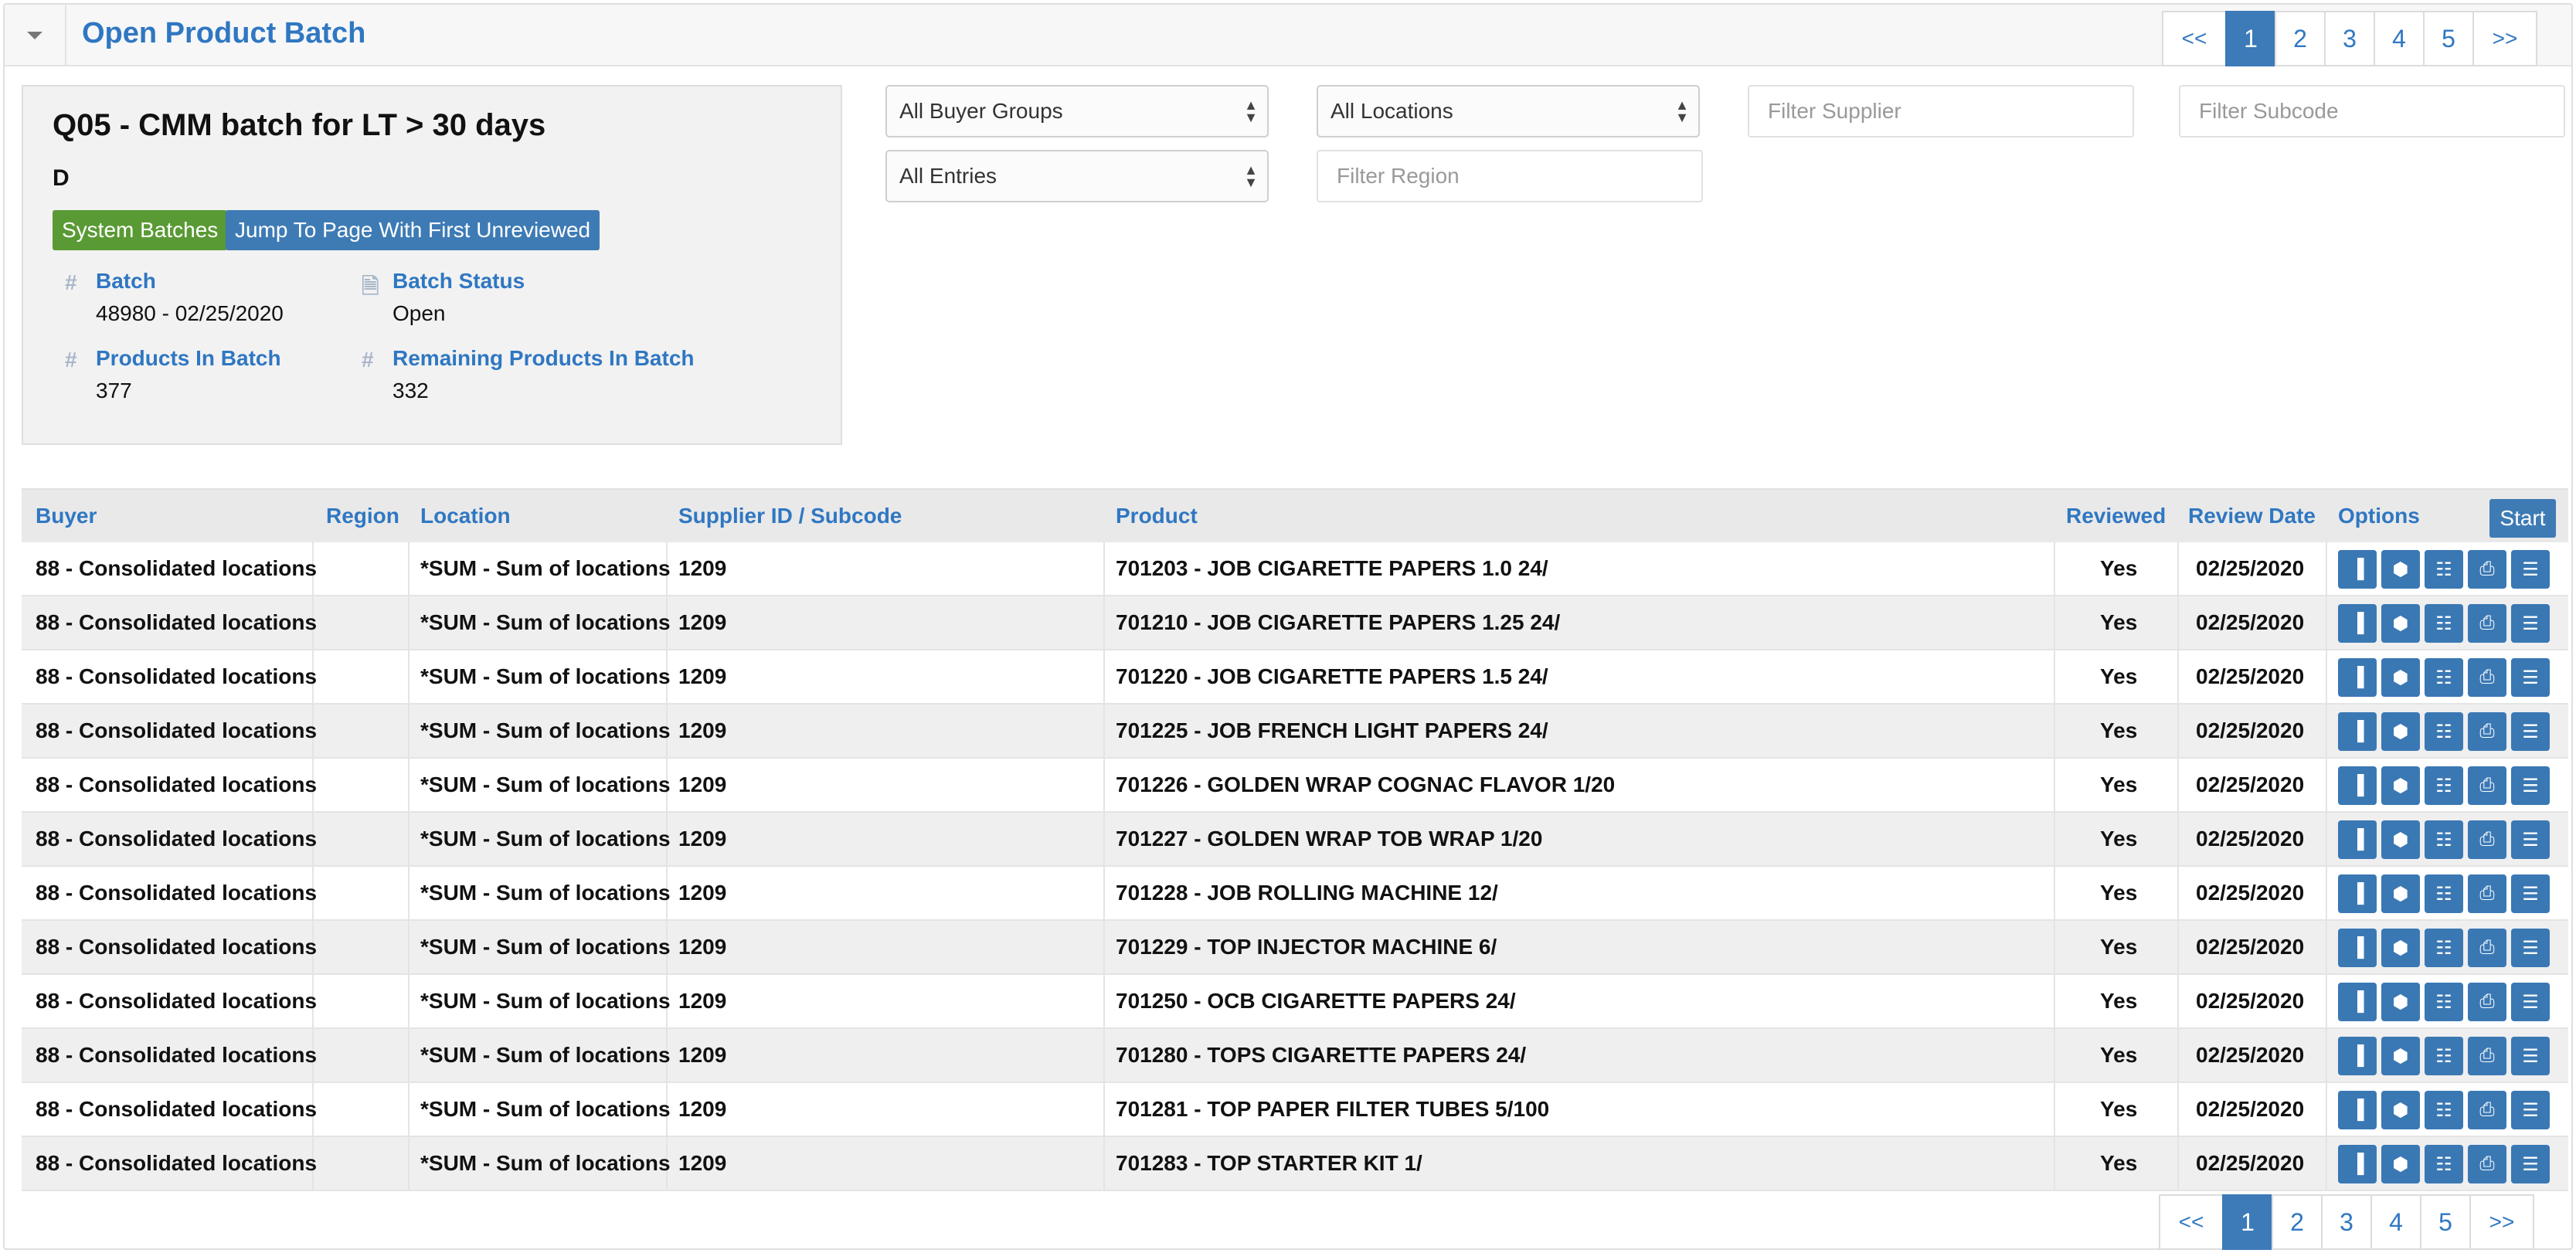 The image size is (2576, 1253). Describe the element at coordinates (544, 358) in the screenshot. I see `remaining-products-label: Remaining Products In Batch` at that location.